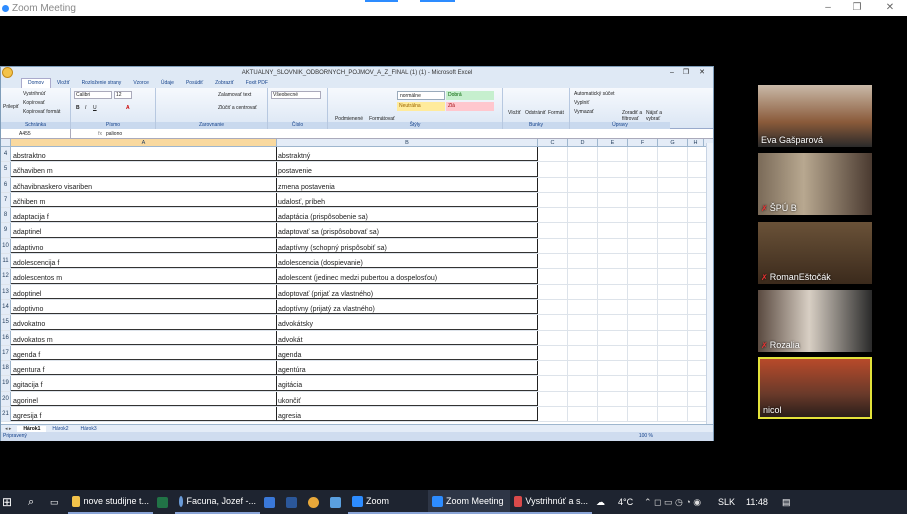 The image size is (907, 514). Describe the element at coordinates (36, 133) in the screenshot. I see `name-box: A455` at that location.